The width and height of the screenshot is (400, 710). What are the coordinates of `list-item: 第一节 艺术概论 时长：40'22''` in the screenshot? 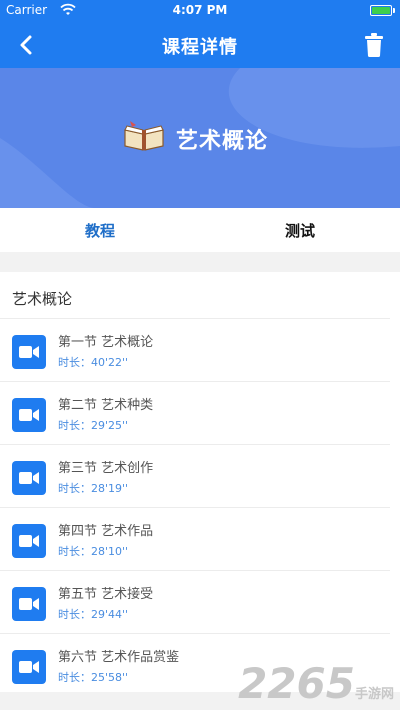 It's located at (195, 349).